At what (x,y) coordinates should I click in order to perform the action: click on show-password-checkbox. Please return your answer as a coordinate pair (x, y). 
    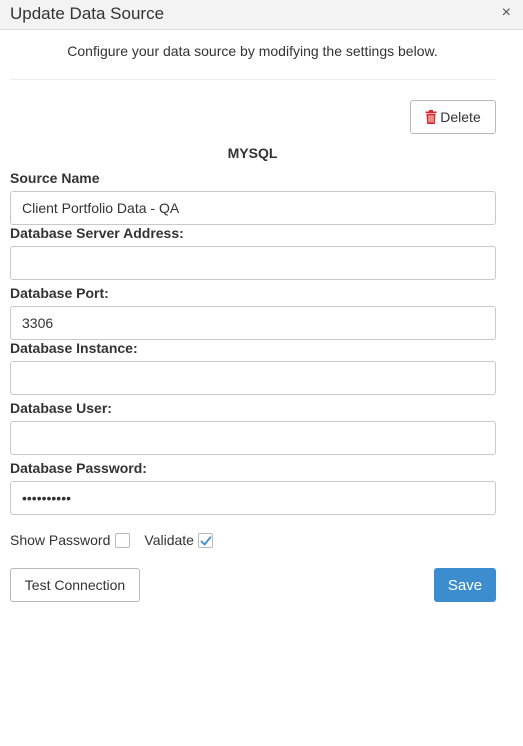
    Looking at the image, I should click on (123, 540).